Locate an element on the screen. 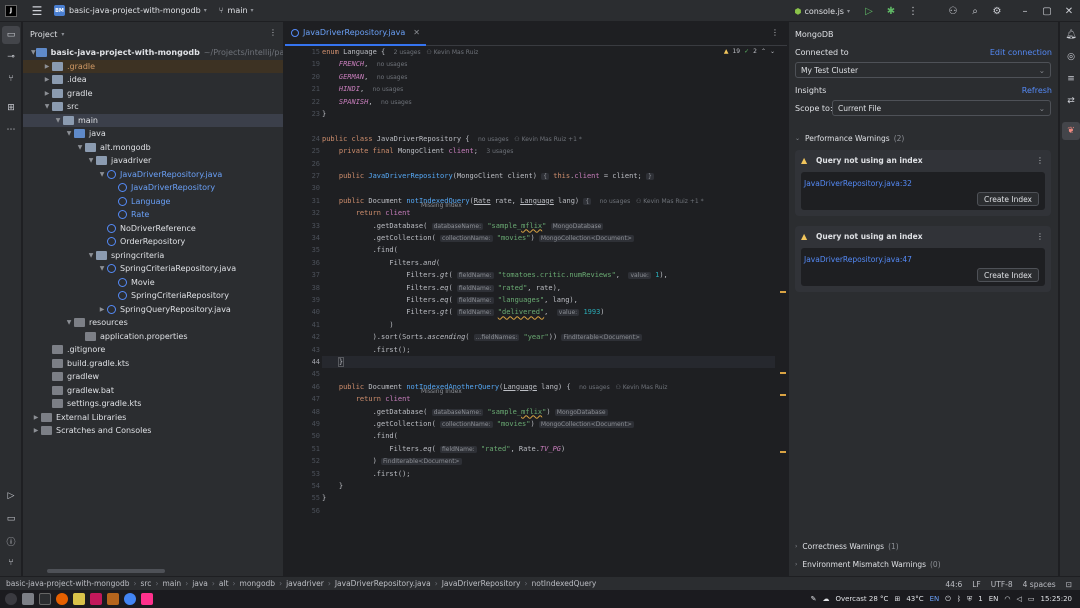  tree-item: ▶ gradle is located at coordinates (153, 94).